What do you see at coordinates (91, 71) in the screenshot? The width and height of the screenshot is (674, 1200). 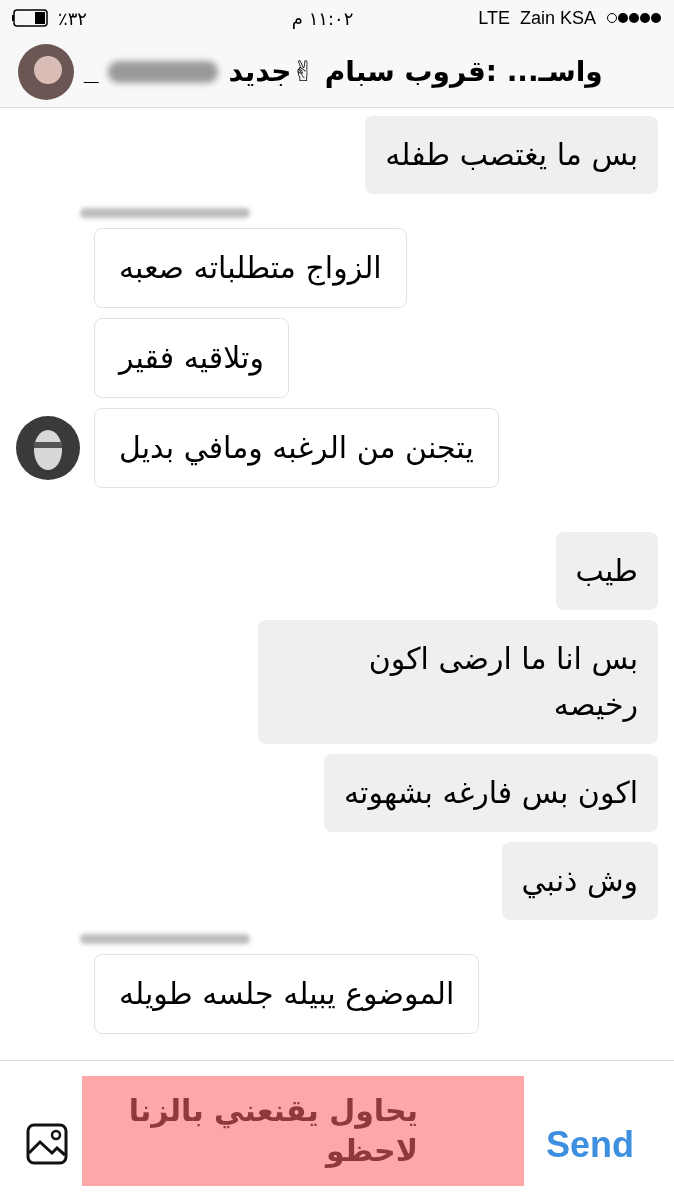 I see `title-suffix: _` at bounding box center [91, 71].